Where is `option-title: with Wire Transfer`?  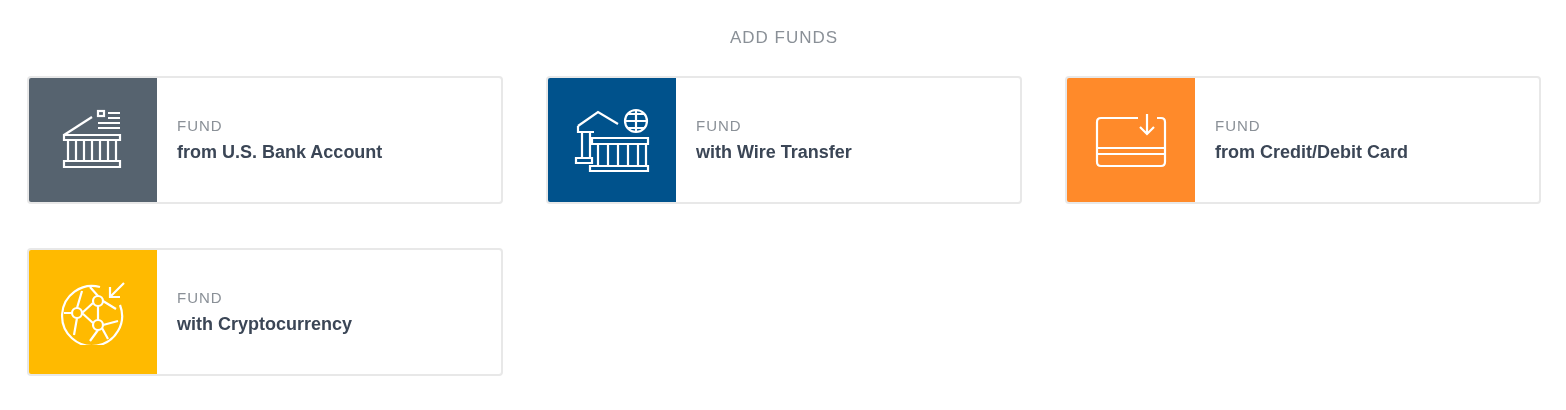 option-title: with Wire Transfer is located at coordinates (774, 152).